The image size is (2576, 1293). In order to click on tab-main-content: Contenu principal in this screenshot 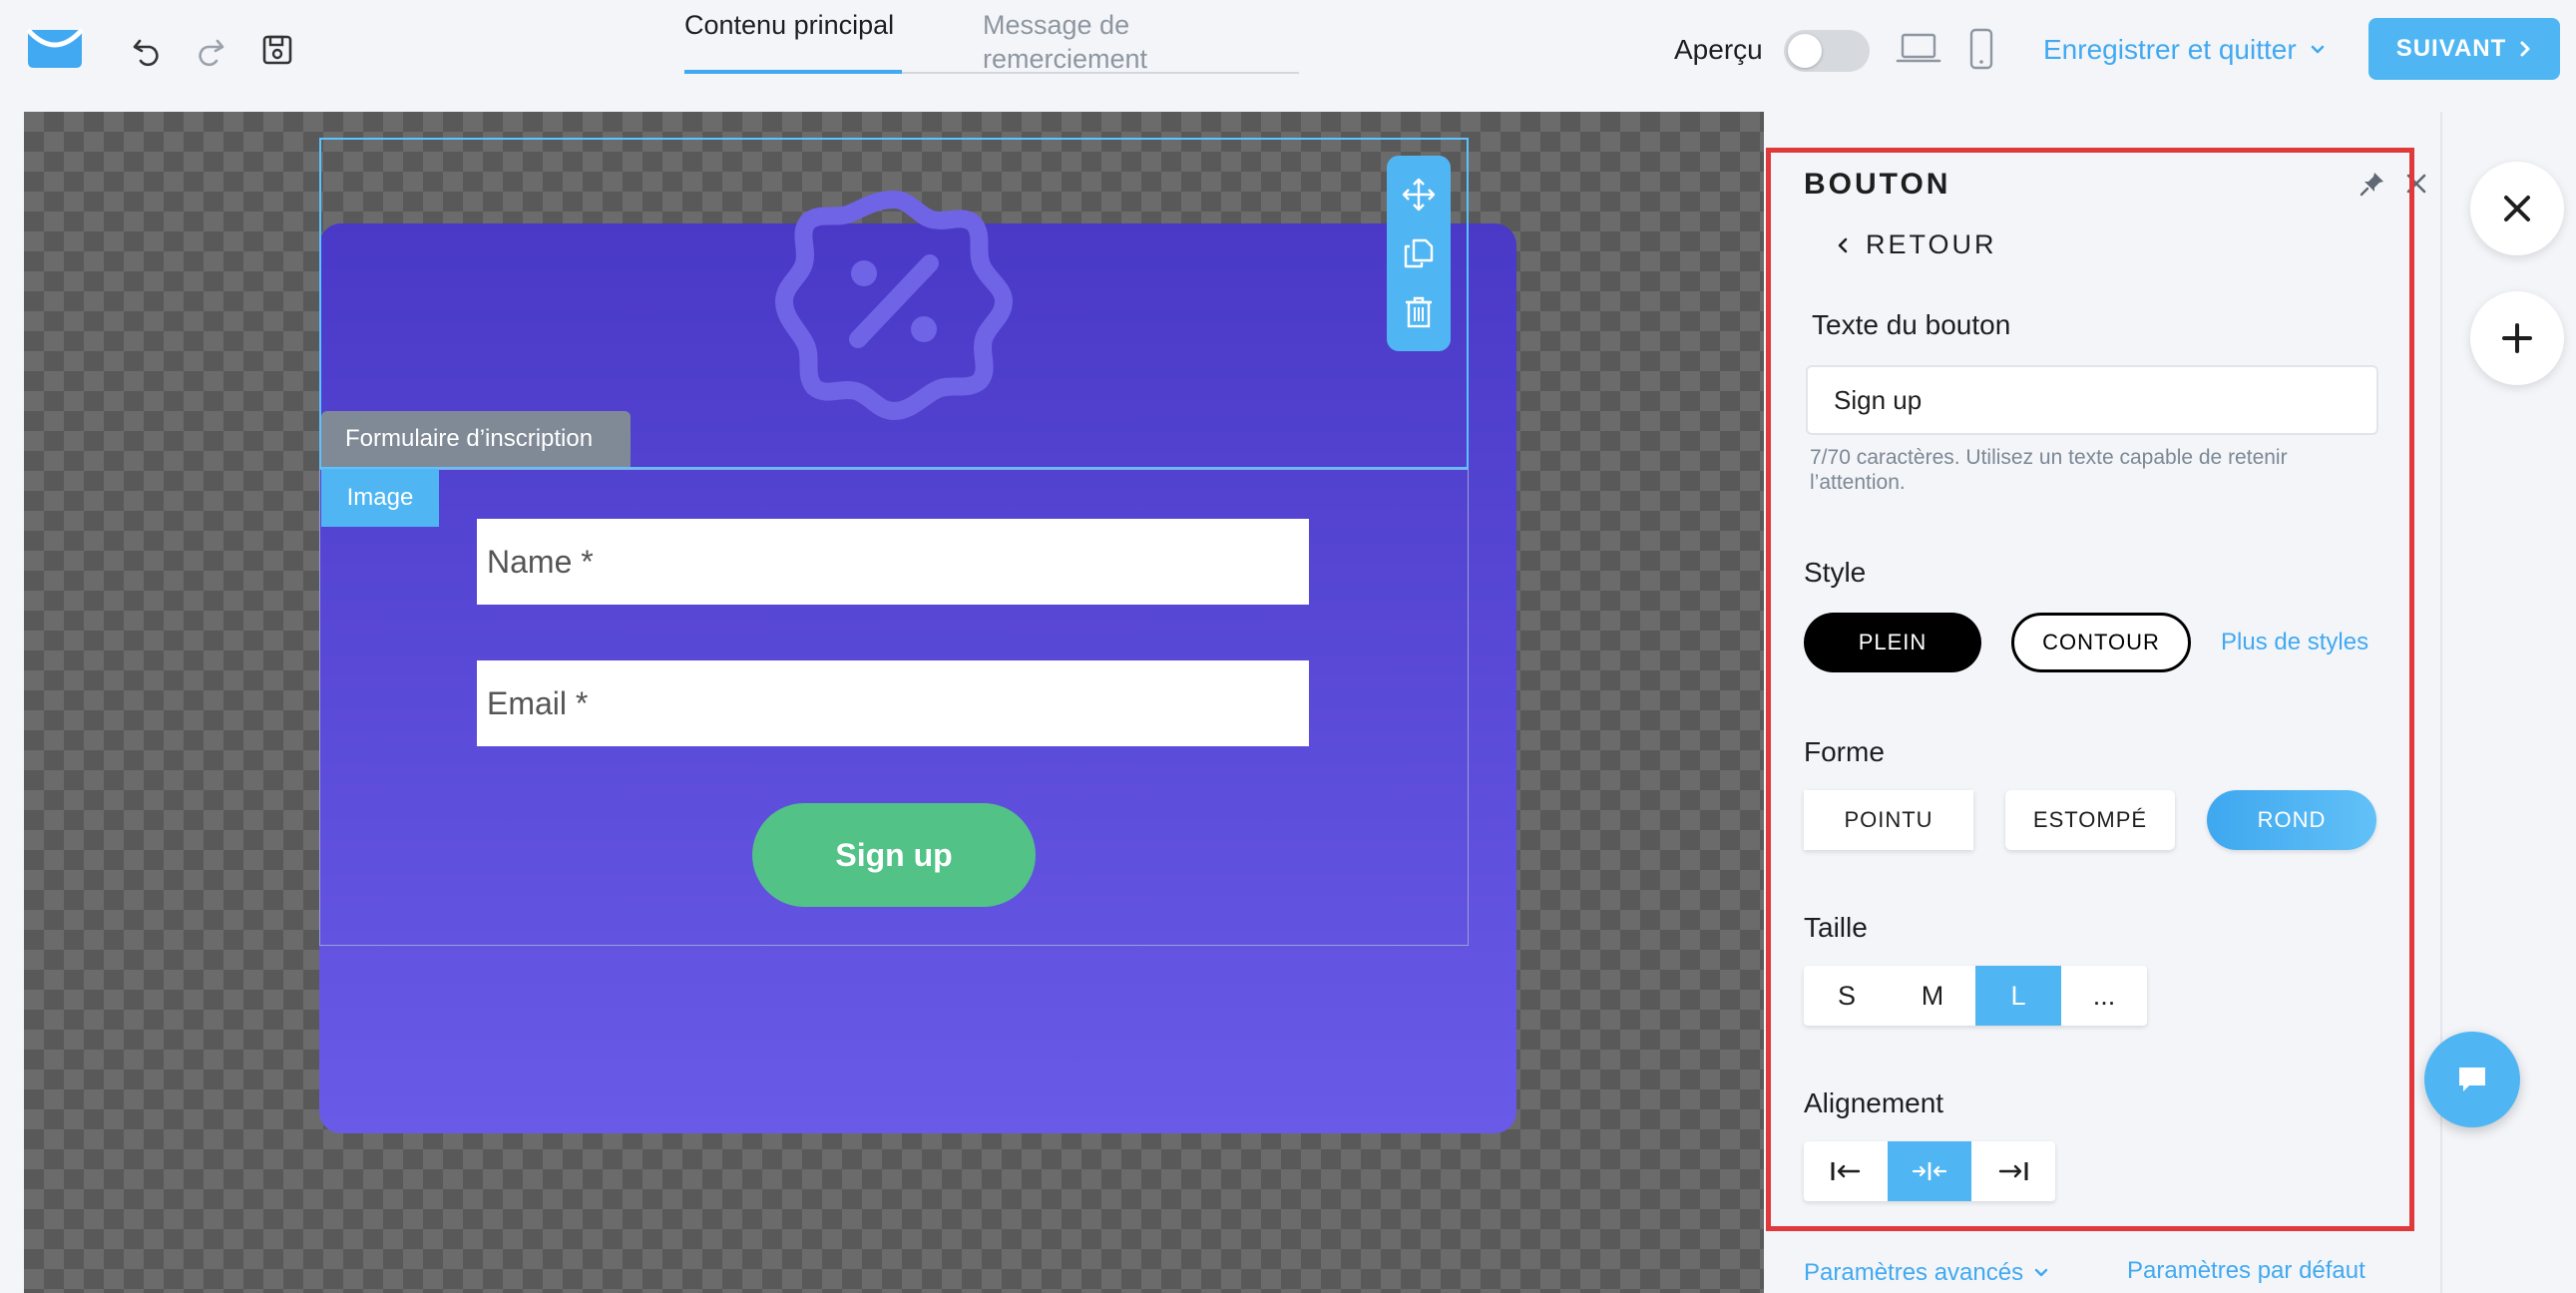, I will do `click(789, 41)`.